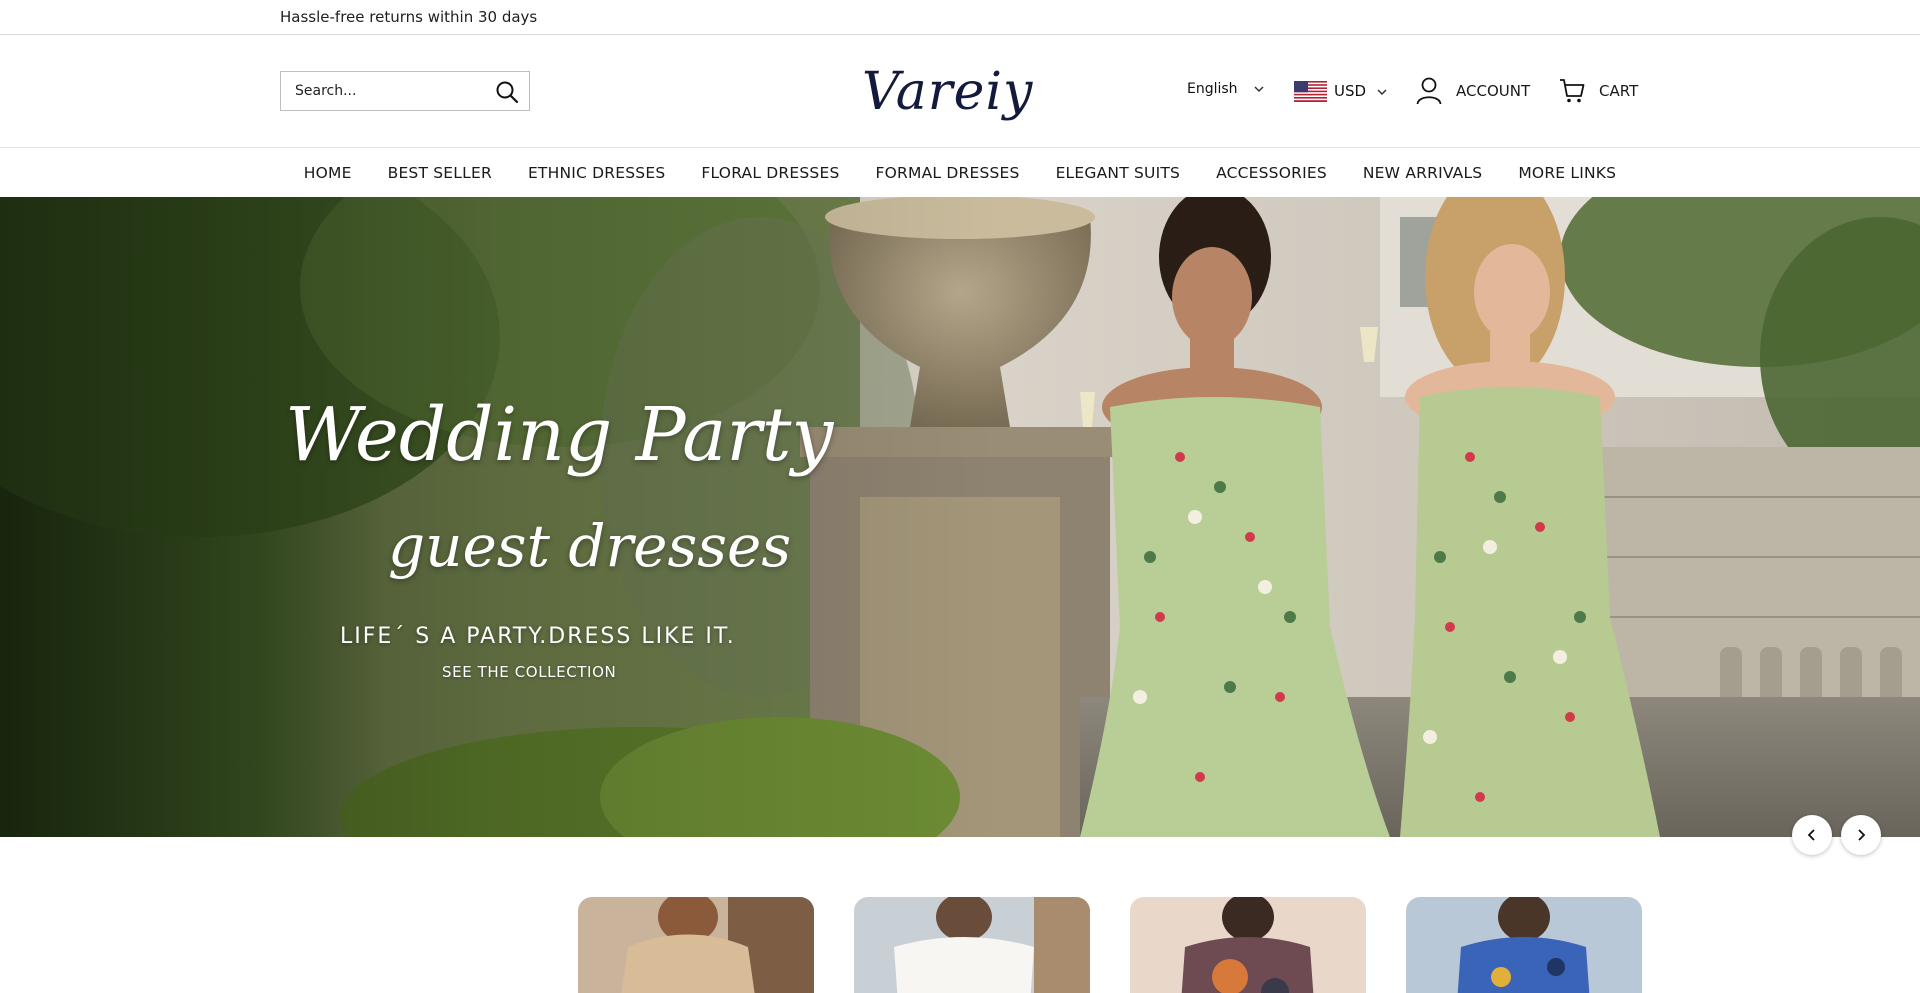  I want to click on nav-item-ethnic-dresses: ETHNIC DRESSES, so click(596, 173).